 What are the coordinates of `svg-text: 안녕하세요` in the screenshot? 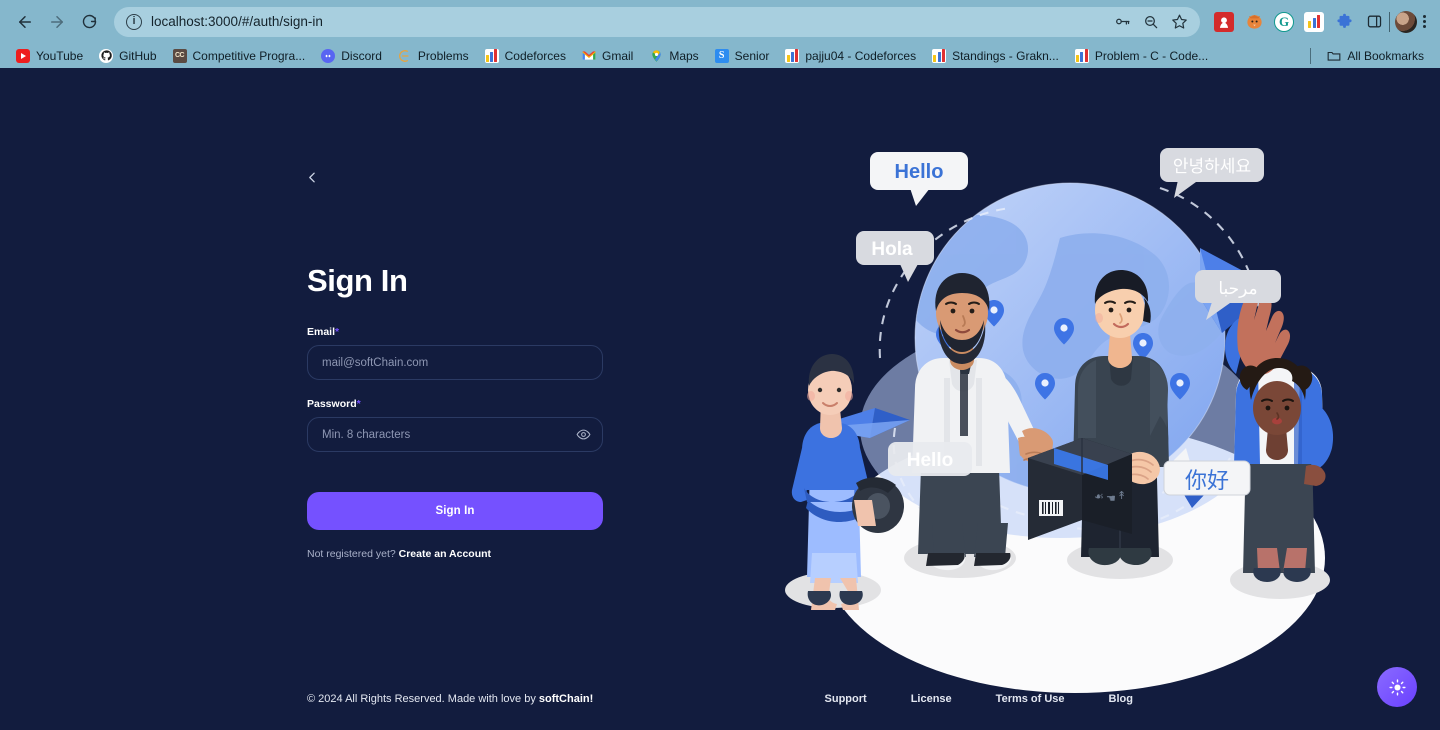 It's located at (1212, 167).